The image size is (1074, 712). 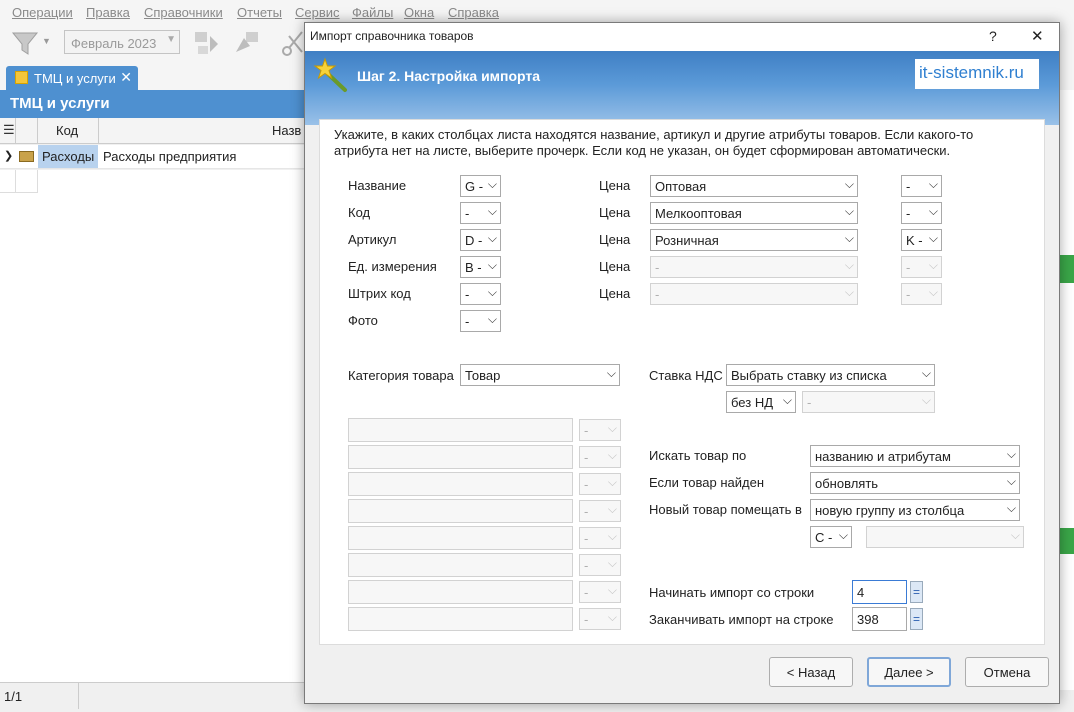 What do you see at coordinates (68, 156) in the screenshot?
I see `row-code: Расходы` at bounding box center [68, 156].